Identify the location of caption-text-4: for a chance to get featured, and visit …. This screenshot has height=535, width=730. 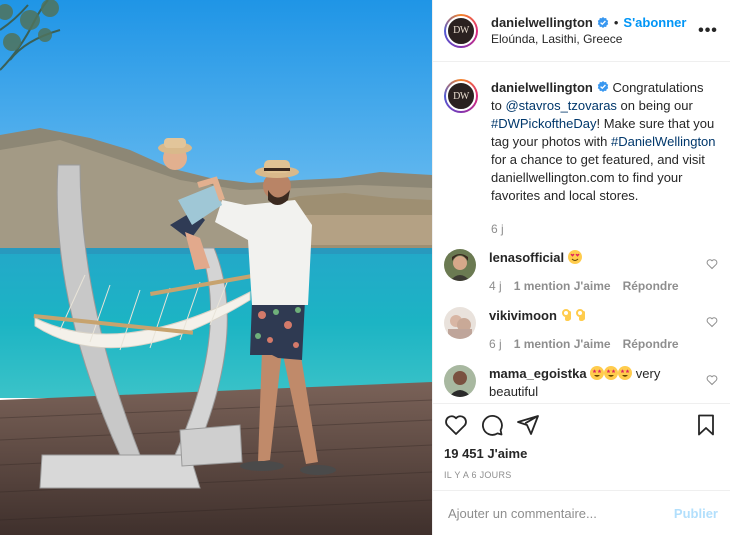
(598, 177).